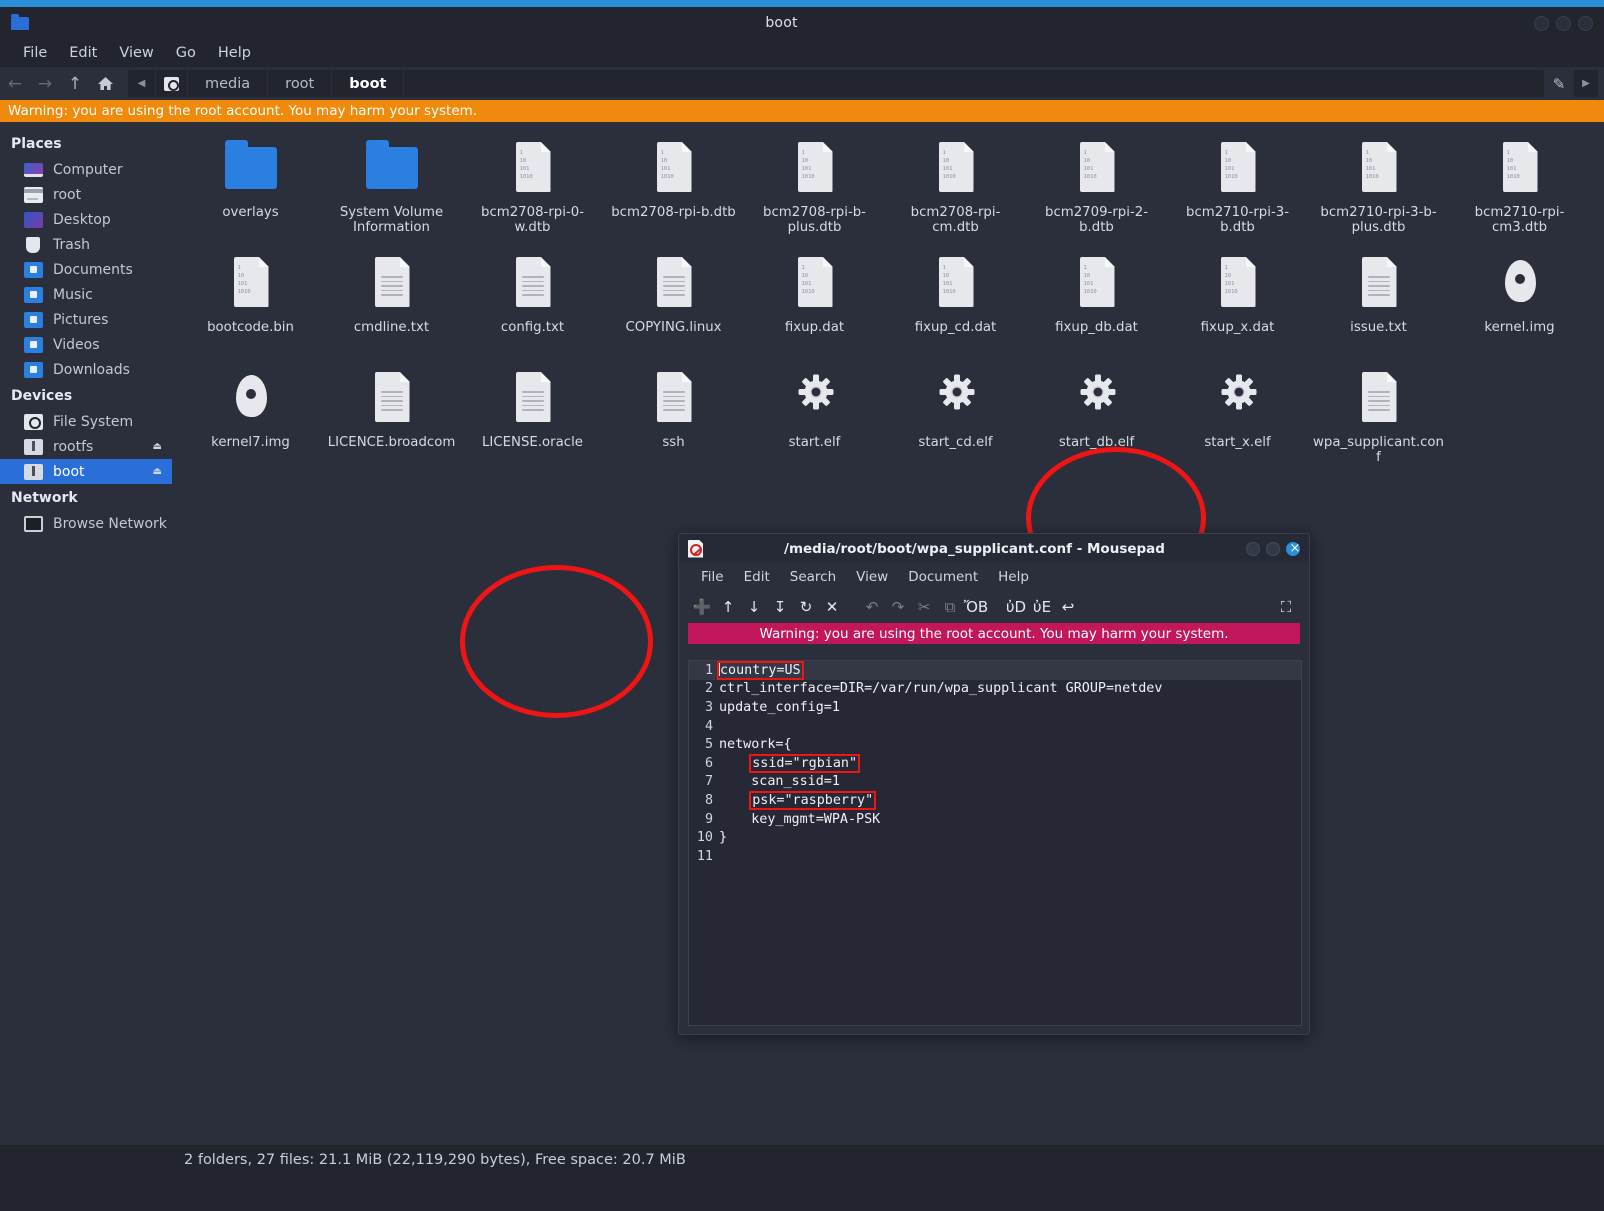  Describe the element at coordinates (250, 421) in the screenshot. I see `file-item: kernel7.img` at that location.